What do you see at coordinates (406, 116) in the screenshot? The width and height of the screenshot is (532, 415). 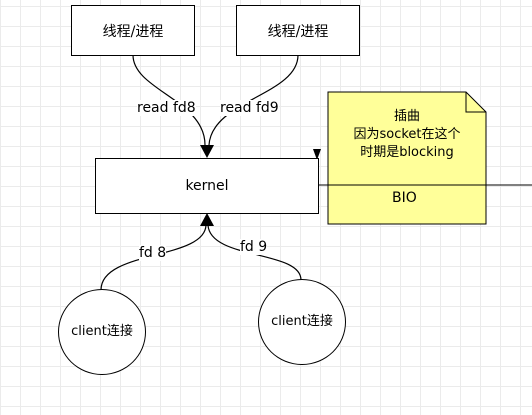 I see `note-line-1: 插曲` at bounding box center [406, 116].